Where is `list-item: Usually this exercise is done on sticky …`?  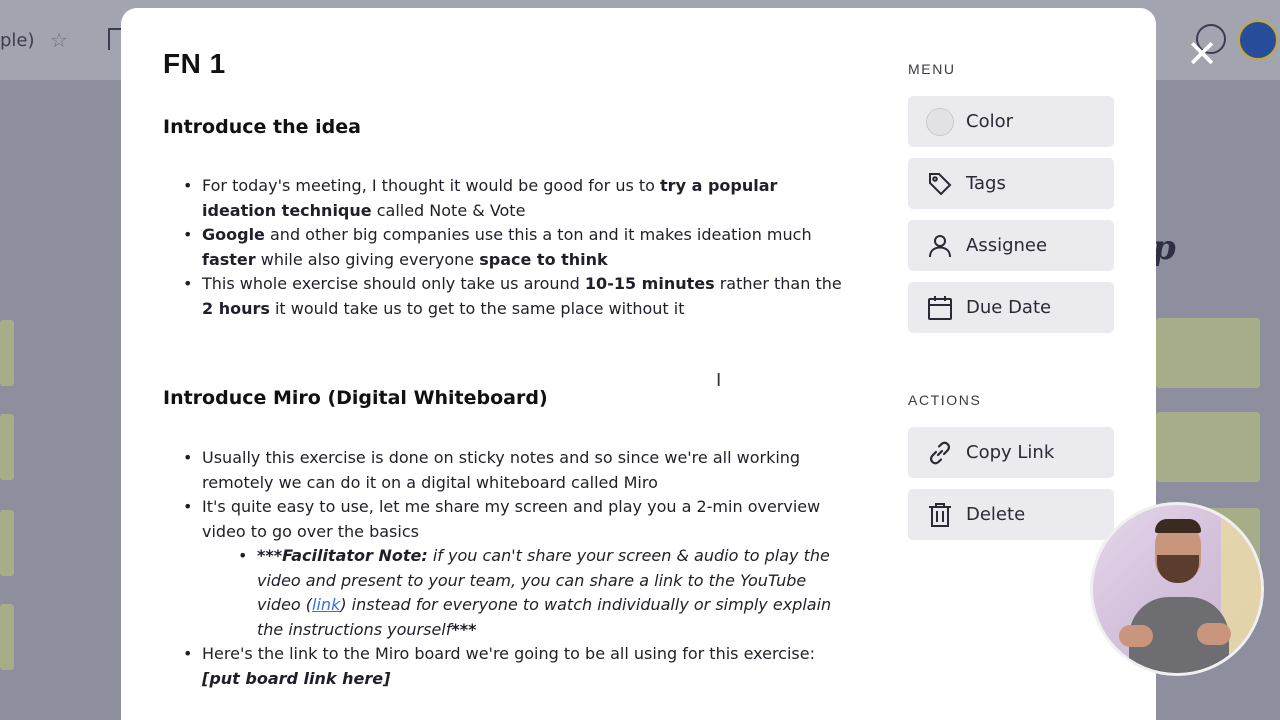 list-item: Usually this exercise is done on sticky … is located at coordinates (513, 470).